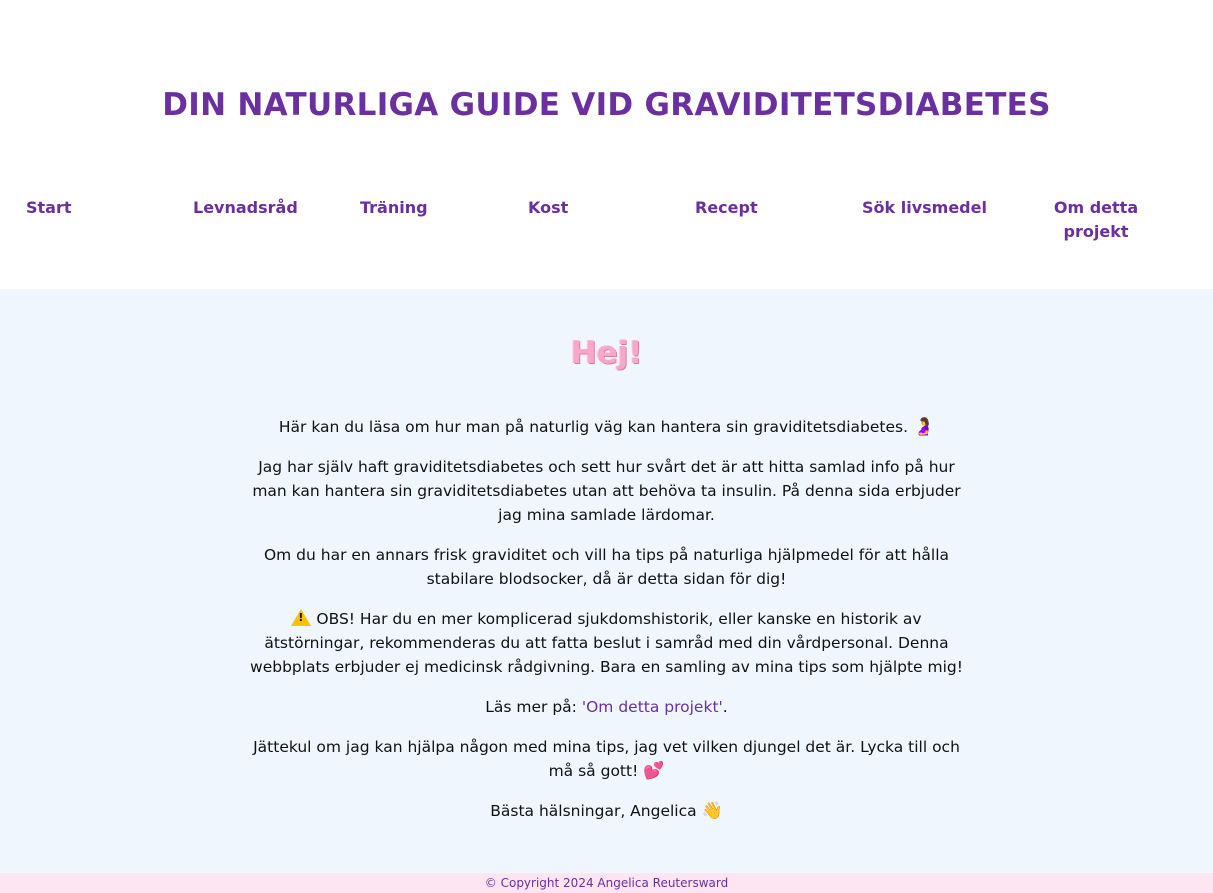 This screenshot has height=893, width=1213. I want to click on copyright-text: © Copyright 2024 Angelica Reutersward, so click(606, 883).